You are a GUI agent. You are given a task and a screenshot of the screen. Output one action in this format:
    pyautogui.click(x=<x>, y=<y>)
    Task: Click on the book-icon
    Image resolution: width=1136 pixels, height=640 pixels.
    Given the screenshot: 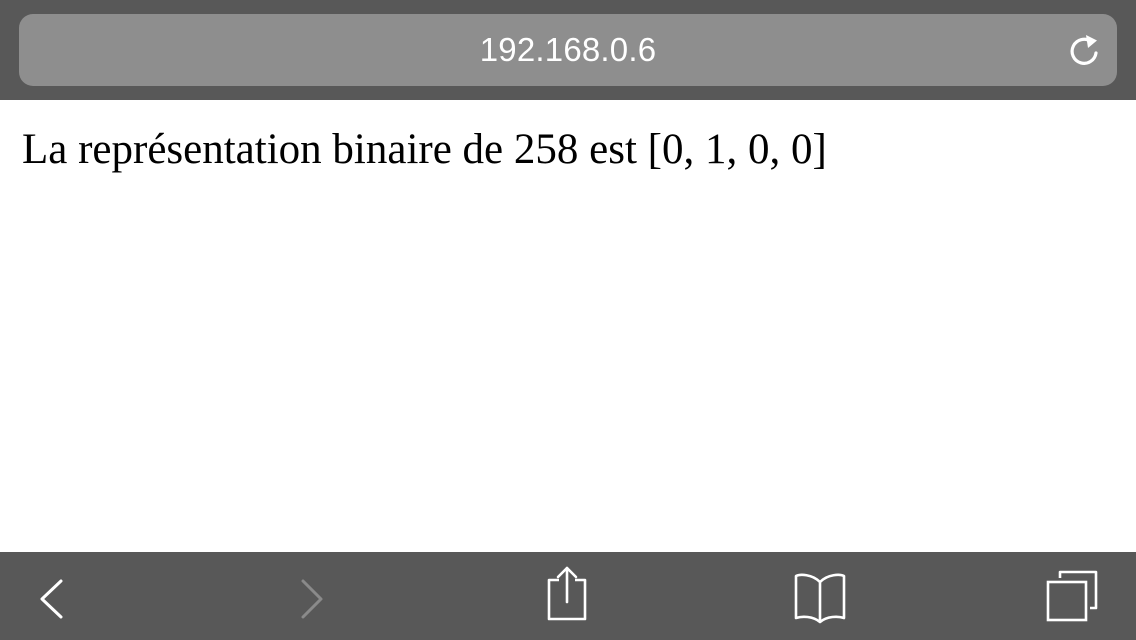 What is the action you would take?
    pyautogui.click(x=820, y=596)
    